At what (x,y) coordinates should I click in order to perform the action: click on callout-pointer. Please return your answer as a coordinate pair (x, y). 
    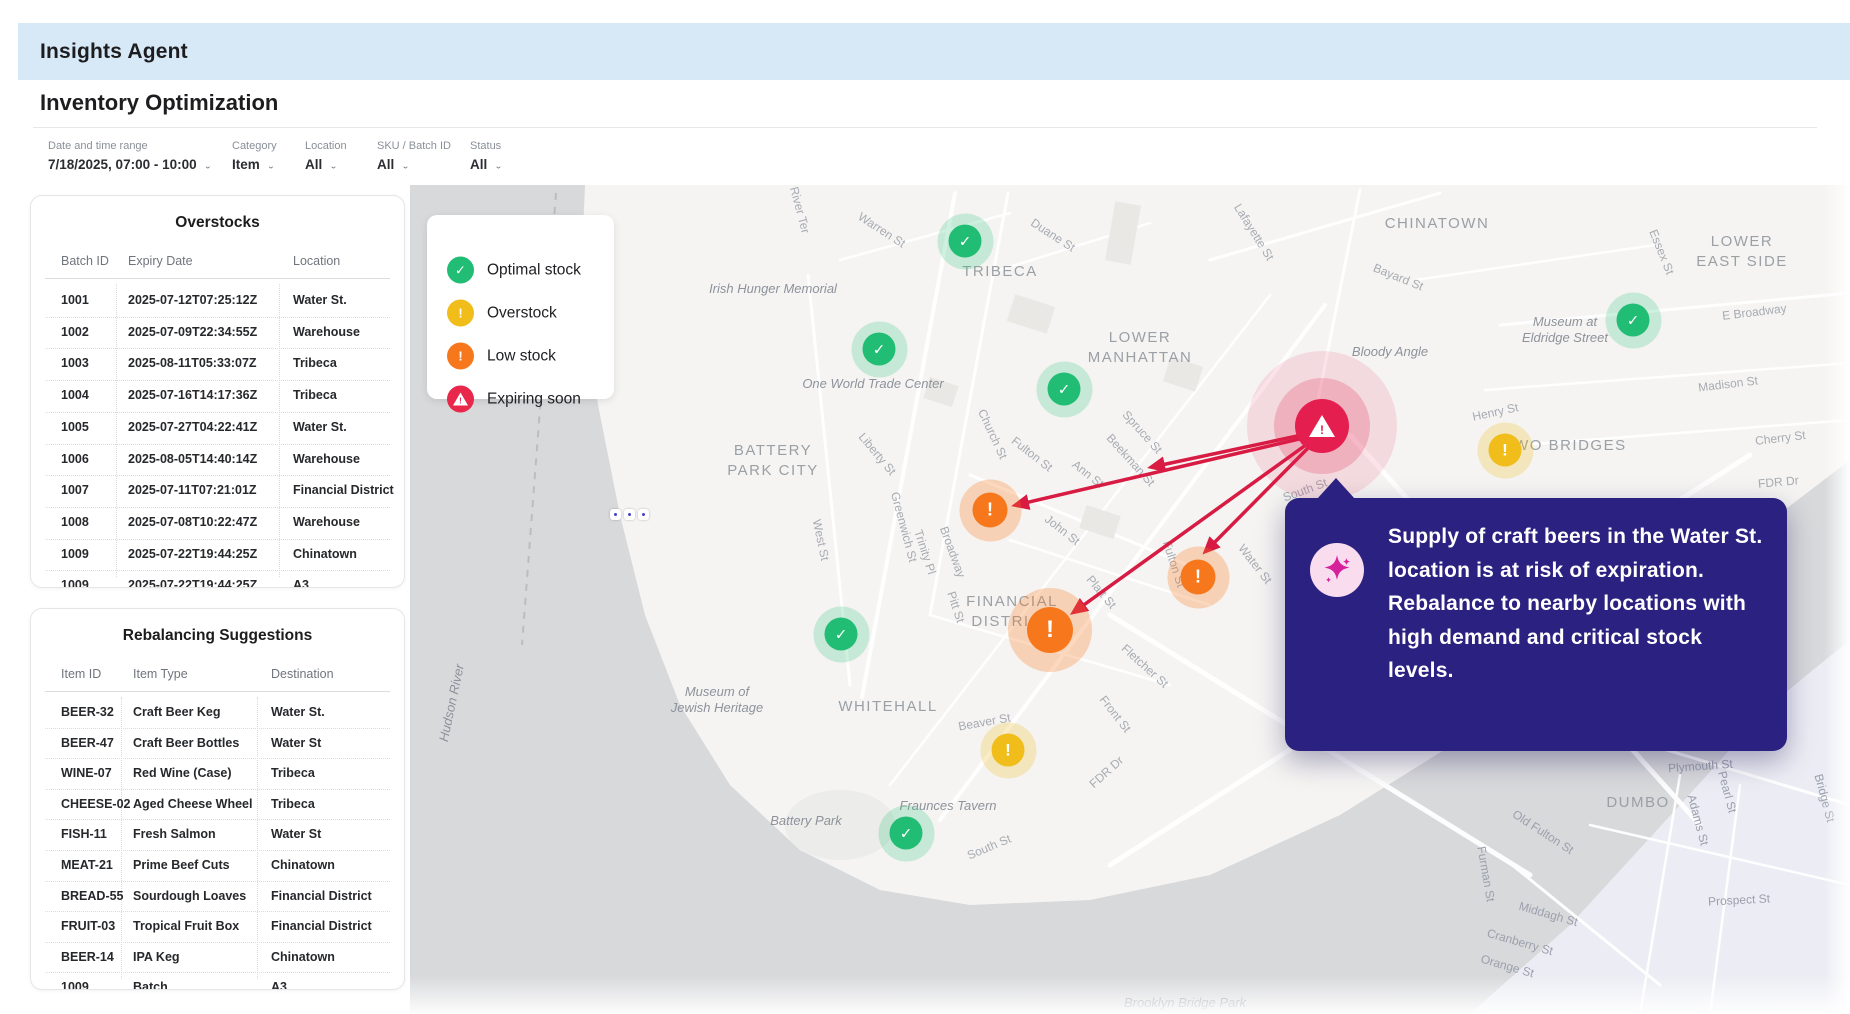
    Looking at the image, I should click on (1336, 488).